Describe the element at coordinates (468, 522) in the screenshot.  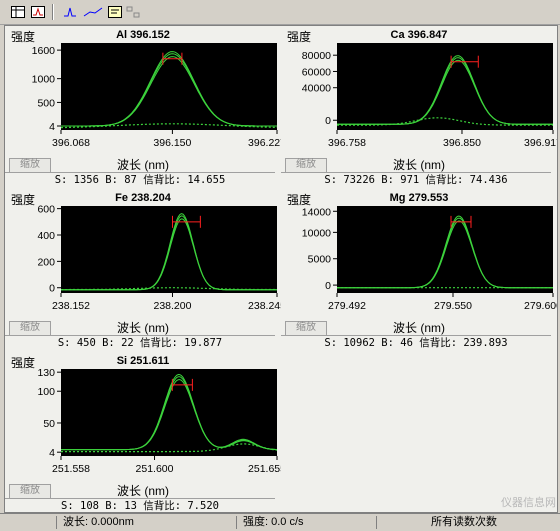
I see `status-reads: 所有读数次数` at that location.